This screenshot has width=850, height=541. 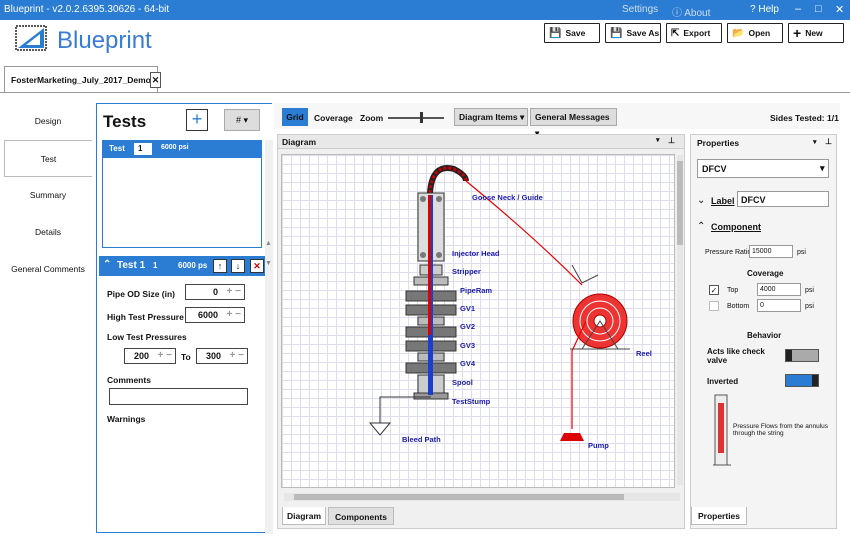 I want to click on diagram-items-dropdown: Diagram Items ▾, so click(x=491, y=117).